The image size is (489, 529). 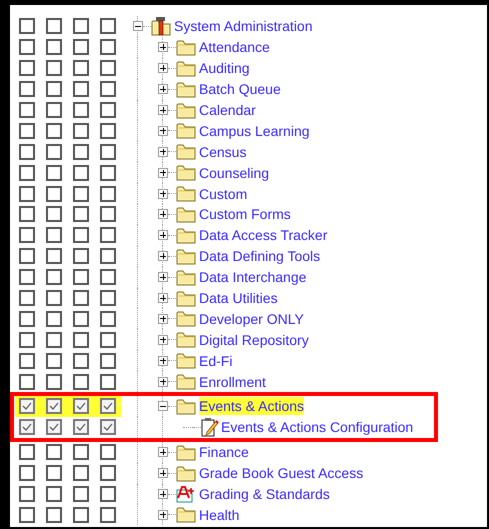 What do you see at coordinates (219, 515) in the screenshot?
I see `tree-item-label: Health` at bounding box center [219, 515].